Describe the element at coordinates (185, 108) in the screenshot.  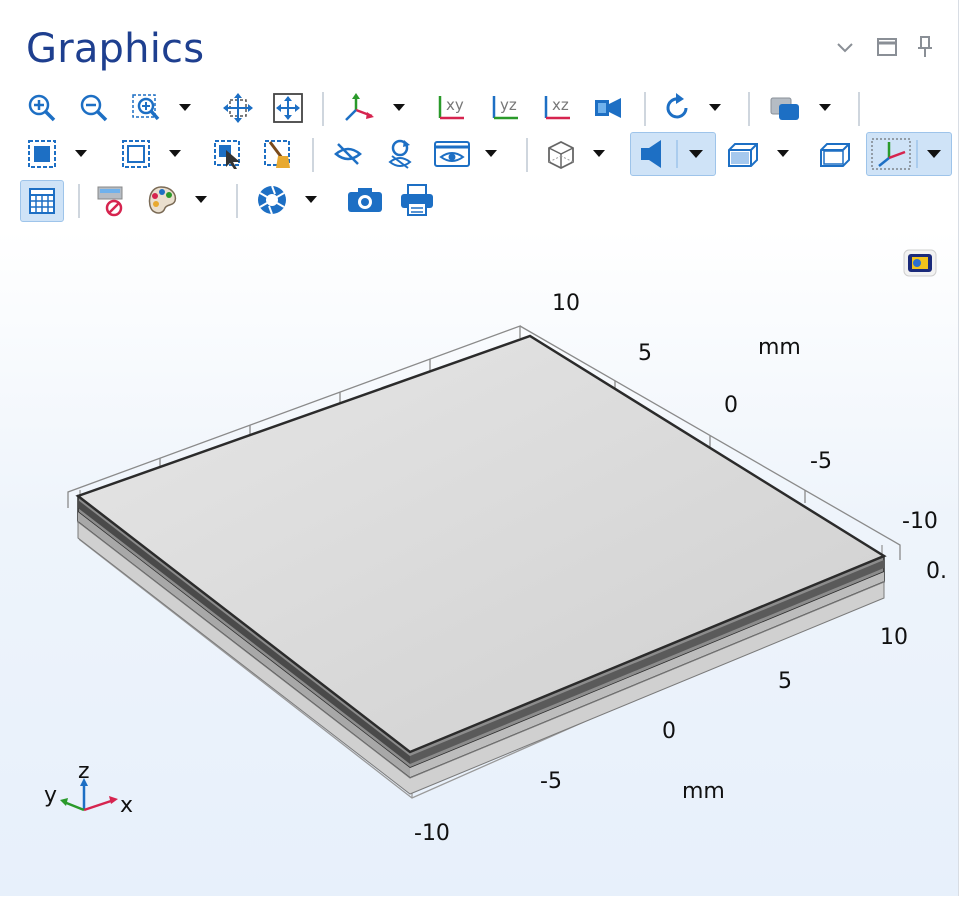
I see `zoom-box-dropdown-icon` at that location.